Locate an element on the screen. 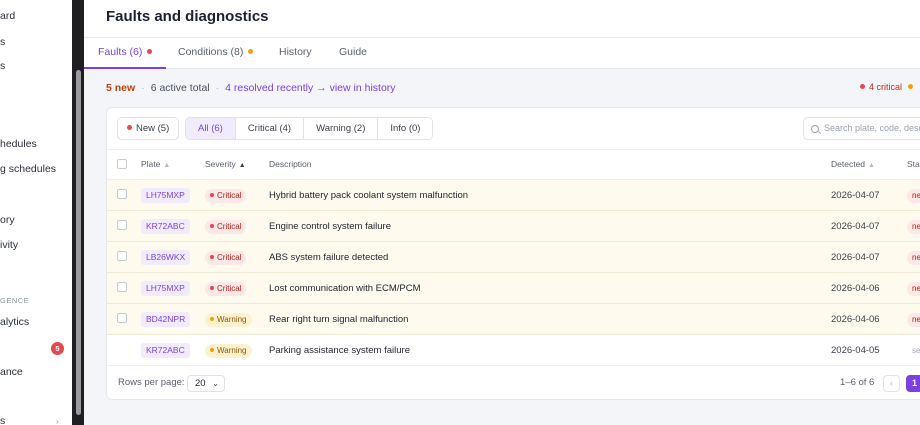 The width and height of the screenshot is (920, 425). table-footer: Rows per page: 20 ⌄ 1–6 of 6 ‹ 1 is located at coordinates (513, 383).